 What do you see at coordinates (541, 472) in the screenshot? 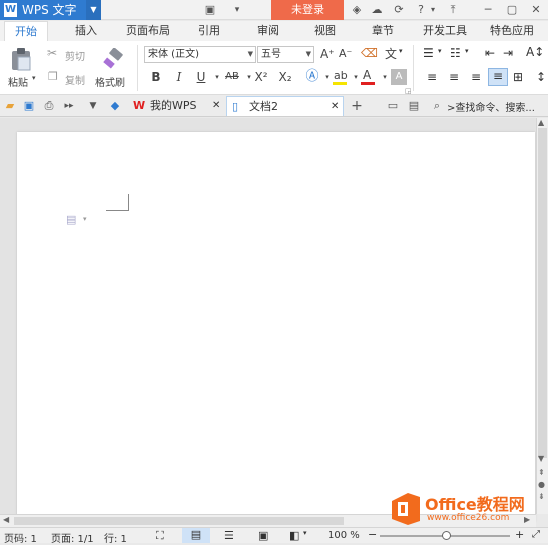
I see `prev-page-icon: ⇞` at bounding box center [541, 472].